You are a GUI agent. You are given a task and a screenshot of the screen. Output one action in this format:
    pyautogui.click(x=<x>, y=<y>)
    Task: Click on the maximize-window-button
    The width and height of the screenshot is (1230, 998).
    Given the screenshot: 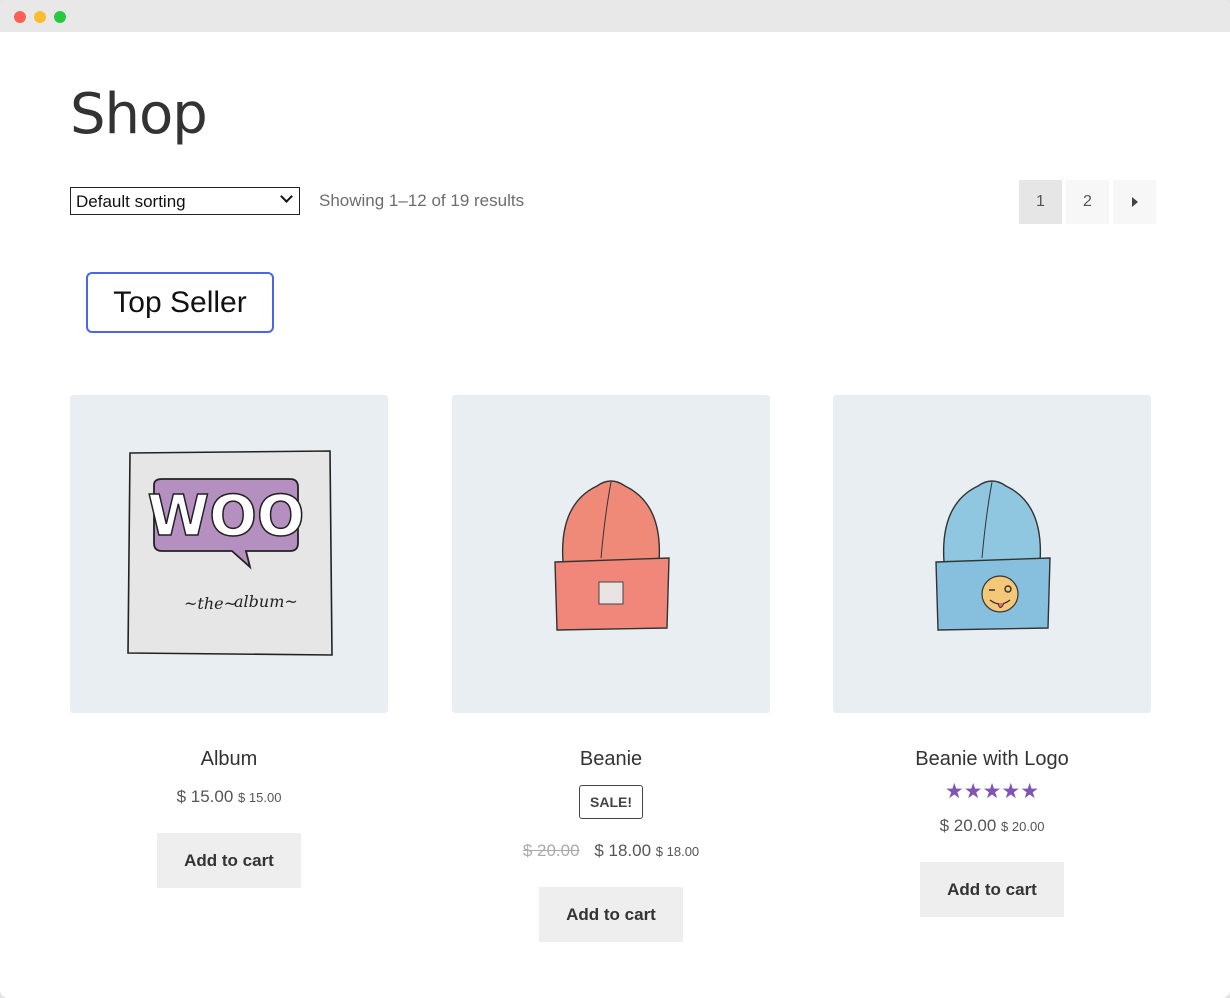 What is the action you would take?
    pyautogui.click(x=60, y=17)
    